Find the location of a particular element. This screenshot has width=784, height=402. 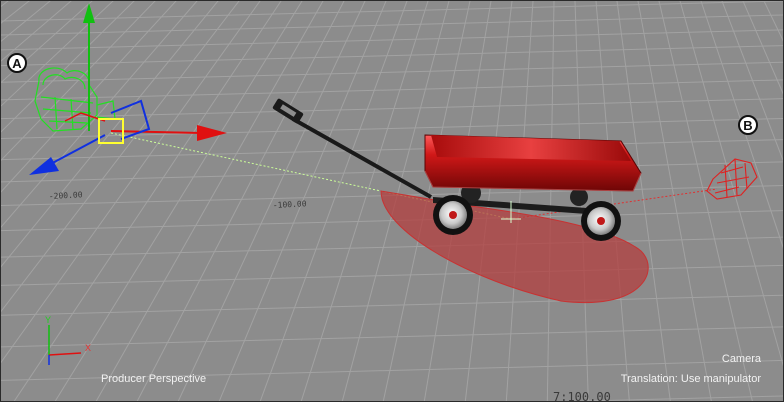

view-name-label: Producer Perspective is located at coordinates (154, 379).